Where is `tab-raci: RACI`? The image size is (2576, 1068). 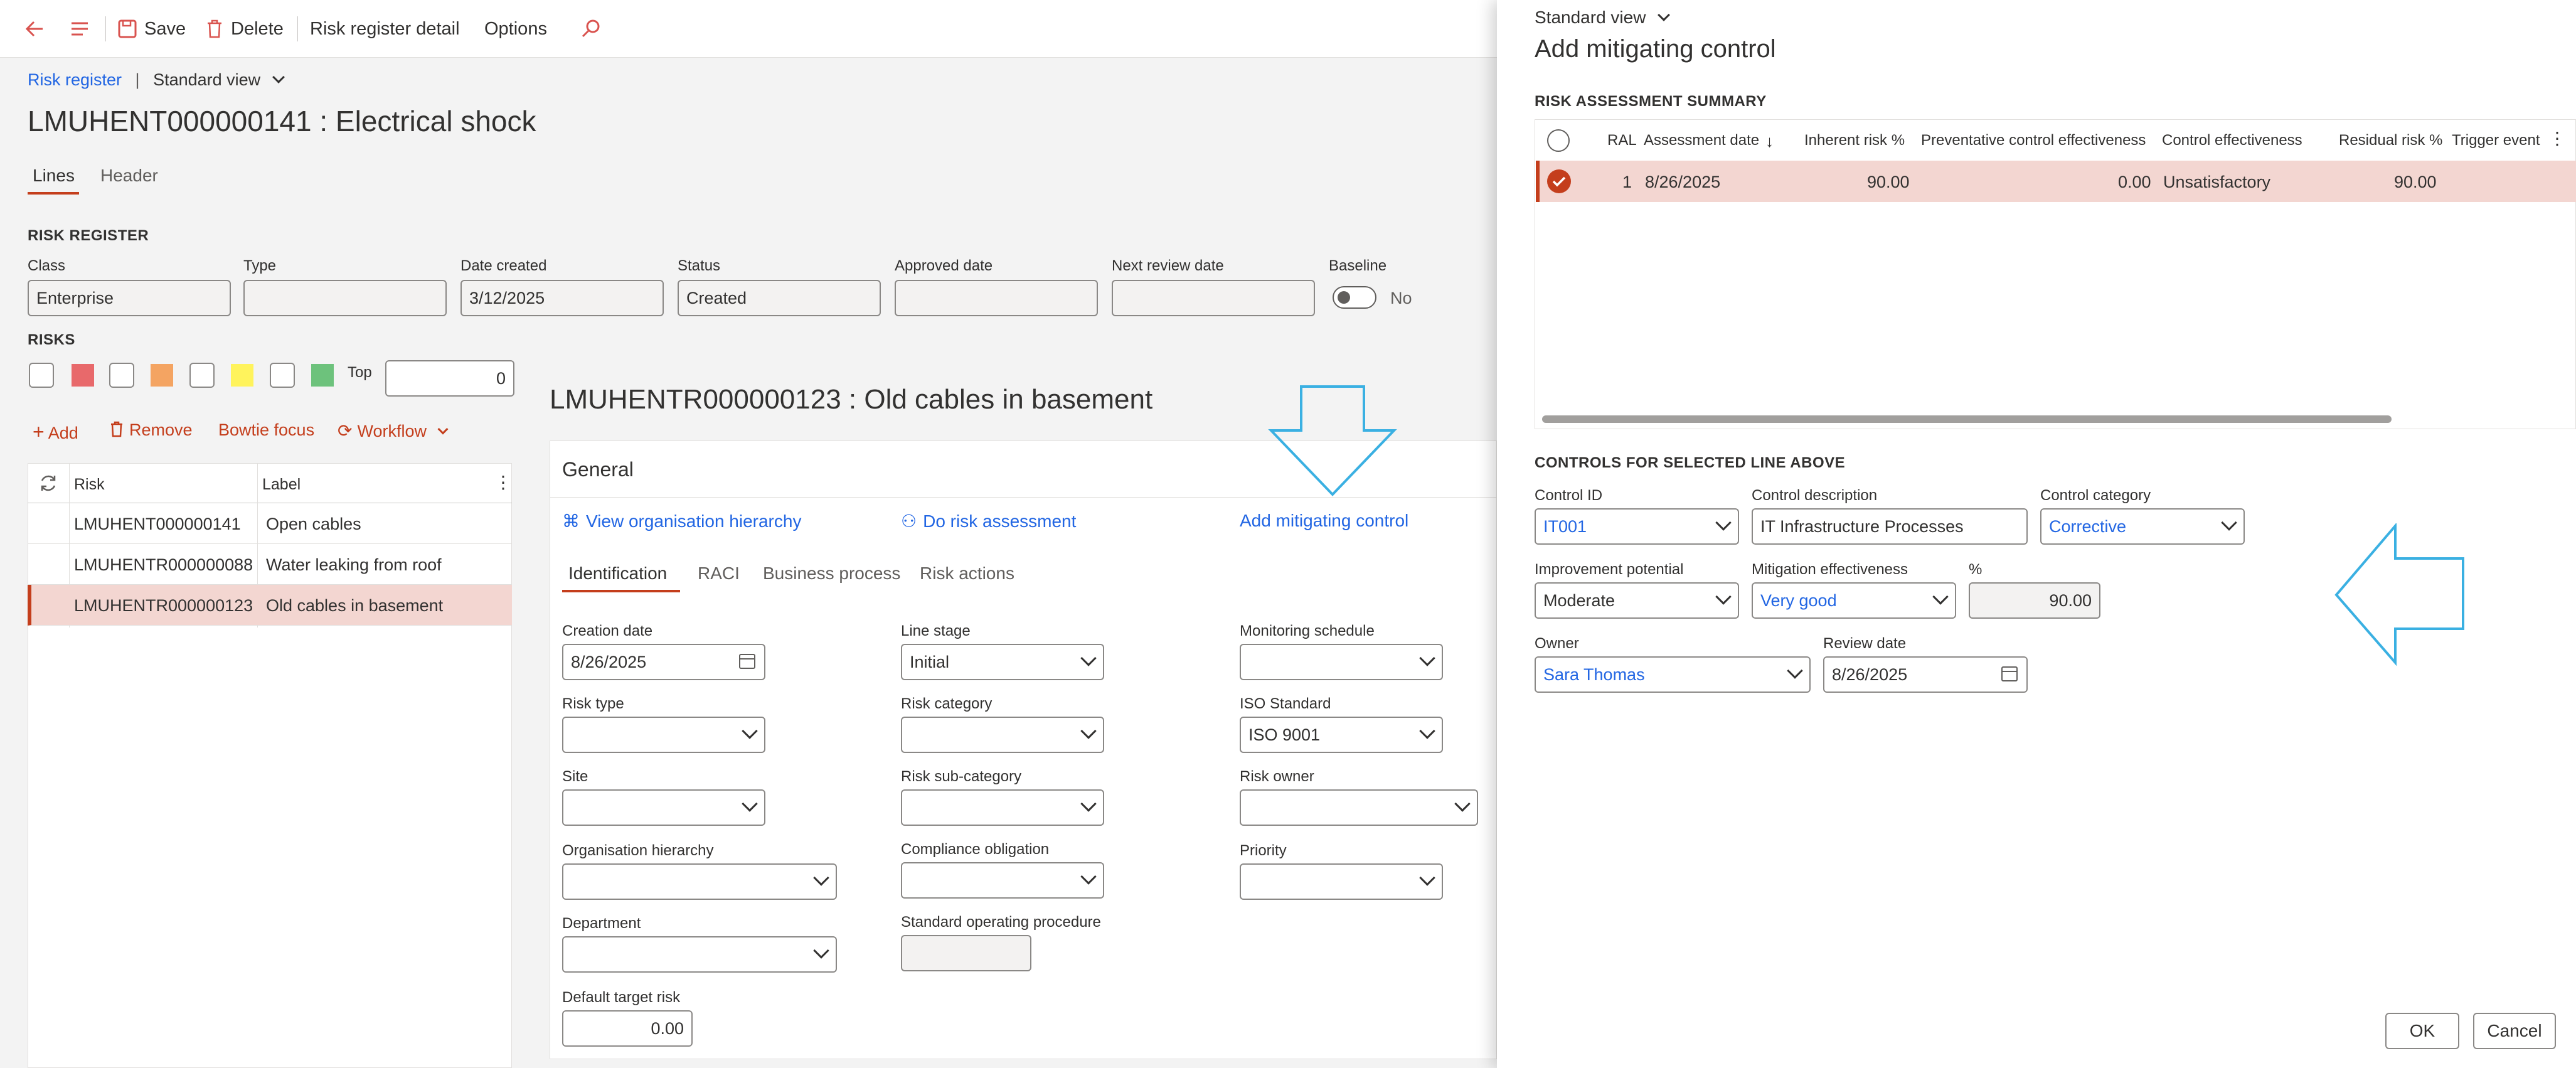 tab-raci: RACI is located at coordinates (719, 573).